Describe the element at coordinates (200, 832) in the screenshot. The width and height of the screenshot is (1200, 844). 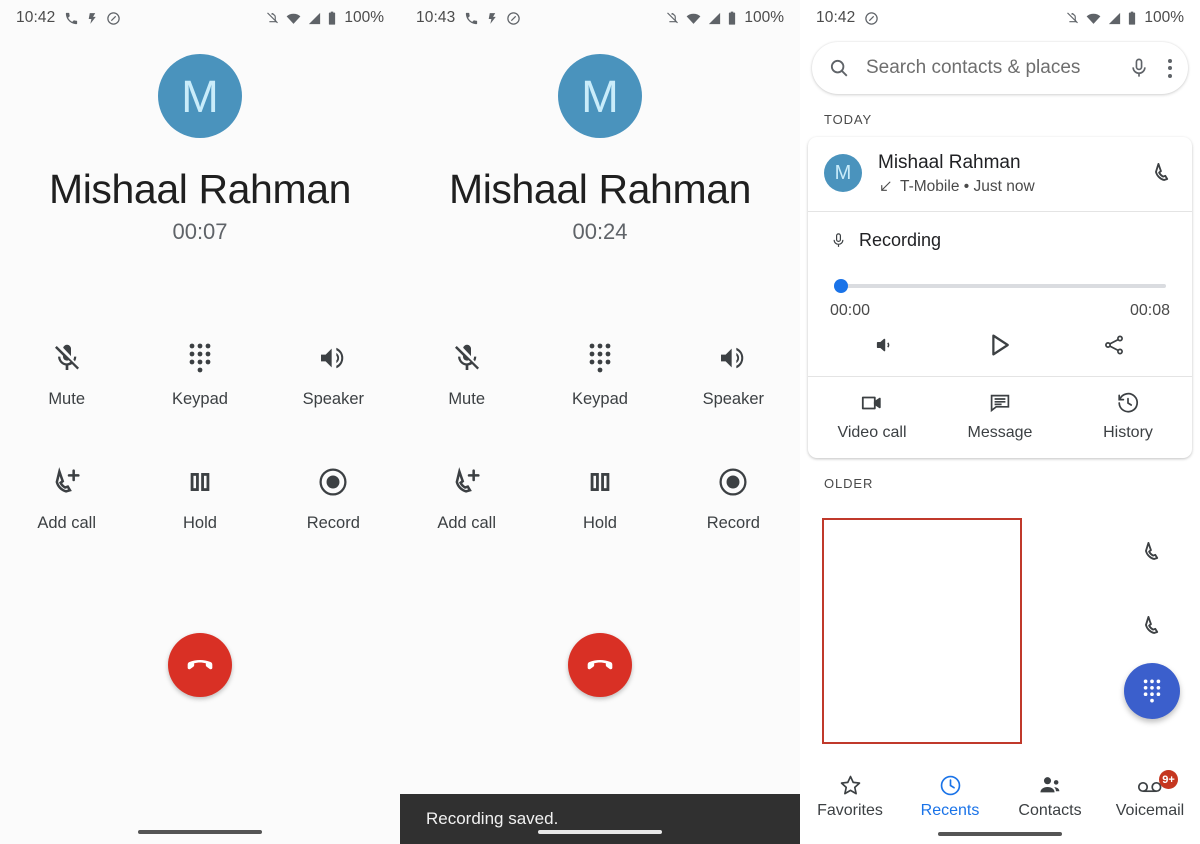
I see `home-indicator` at that location.